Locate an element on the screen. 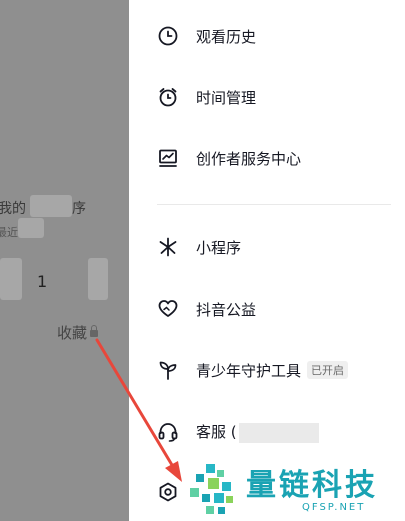 The height and width of the screenshot is (521, 405). menu-item-label: 客服 ( is located at coordinates (257, 432).